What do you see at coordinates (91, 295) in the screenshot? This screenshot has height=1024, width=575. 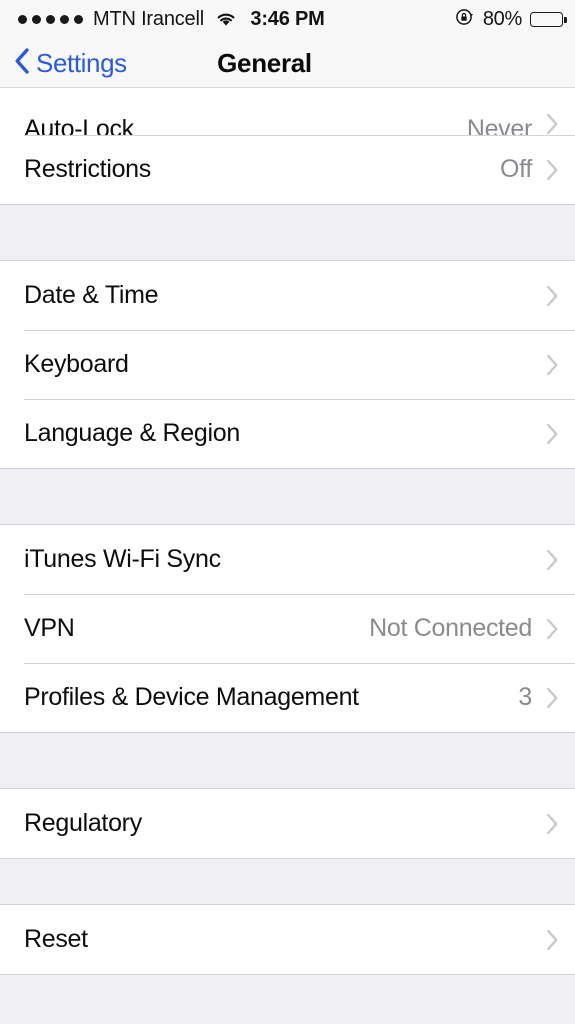 I see `row-label: Date & Time` at bounding box center [91, 295].